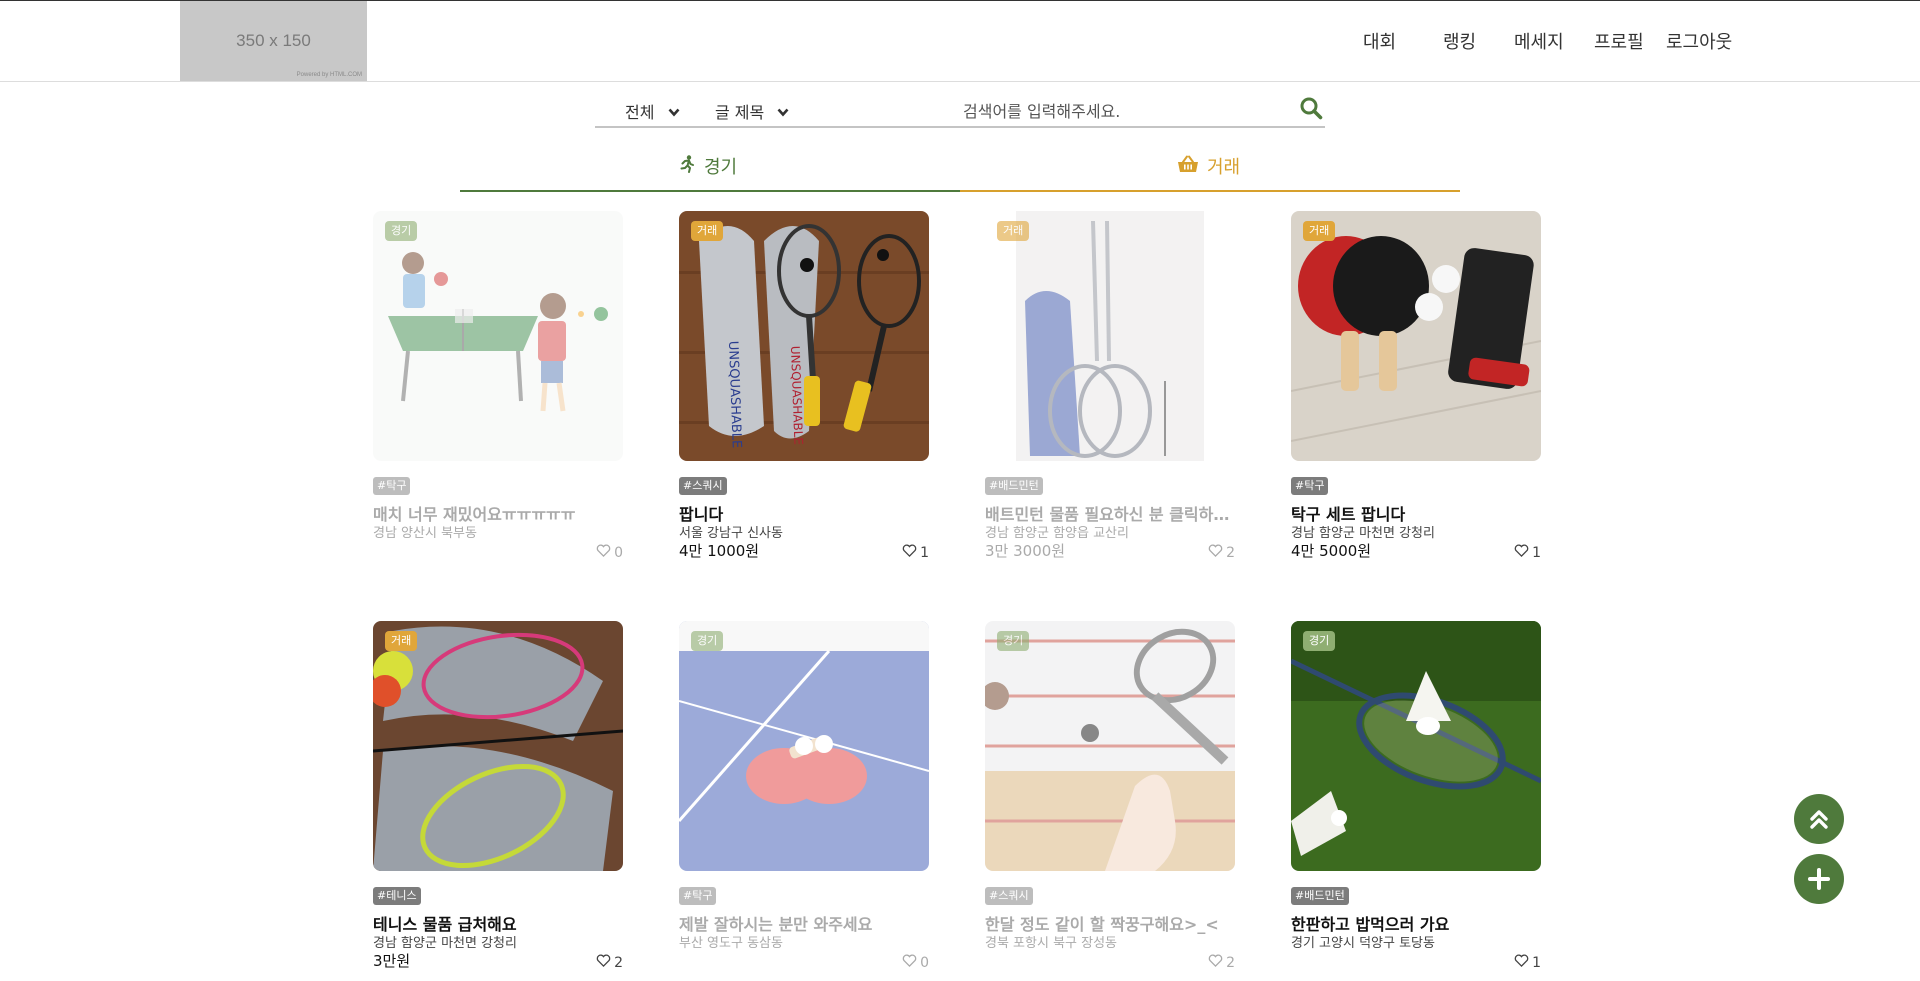 The height and width of the screenshot is (981, 1920). Describe the element at coordinates (960, 109) in the screenshot. I see `search-bar: 전체 글 제목 검색어를 입력해주세요.` at that location.